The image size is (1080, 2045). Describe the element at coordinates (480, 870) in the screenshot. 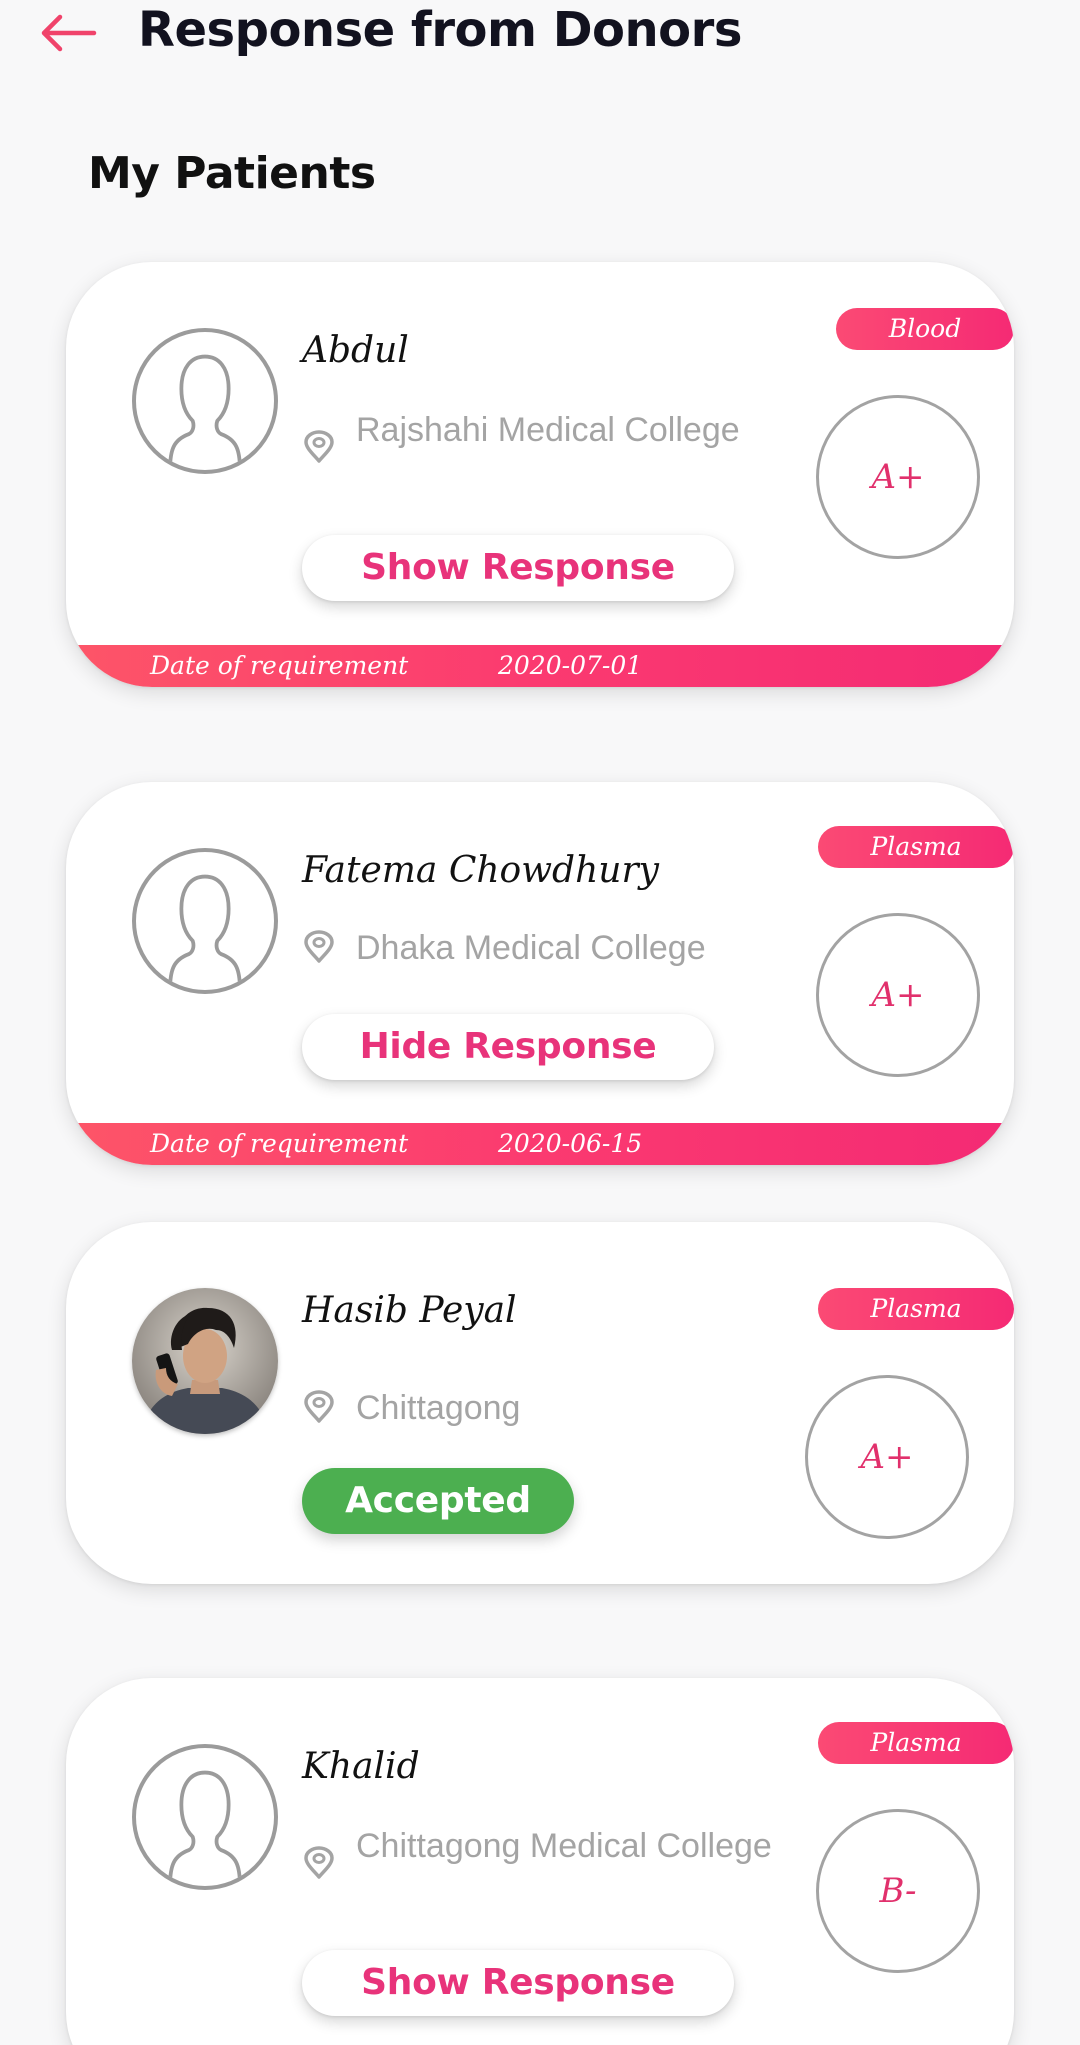

I see `patient-name: Fatema Chowdhury` at that location.